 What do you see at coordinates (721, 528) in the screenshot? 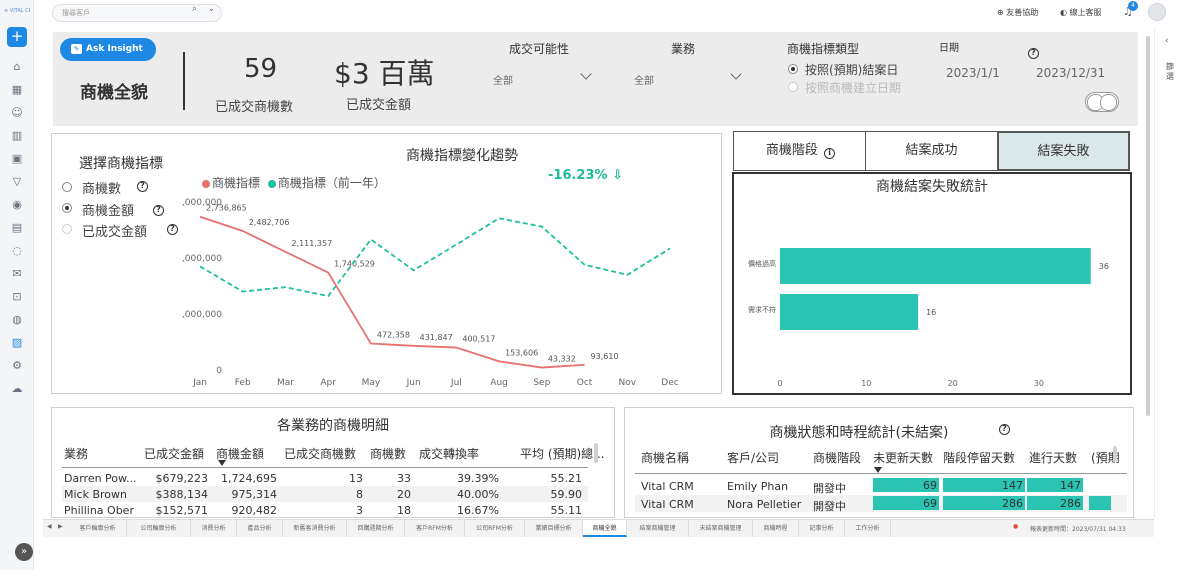
I see `page-tab: 未結案商機管理` at bounding box center [721, 528].